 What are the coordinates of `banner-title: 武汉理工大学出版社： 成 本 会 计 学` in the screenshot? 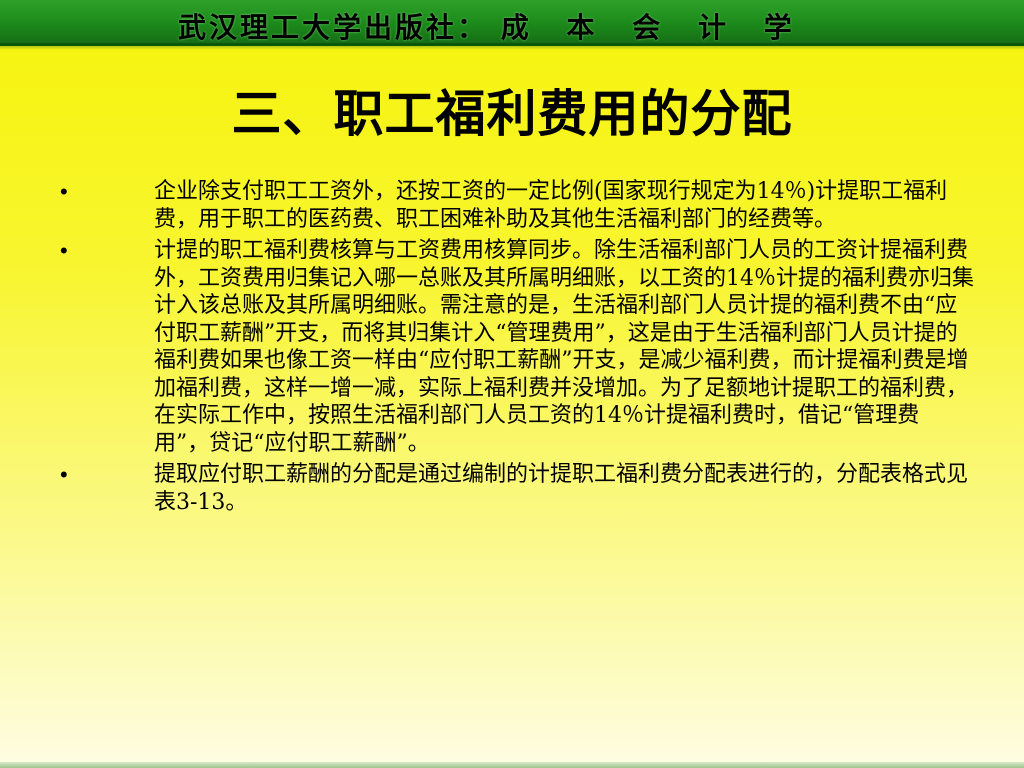 It's located at (492, 26).